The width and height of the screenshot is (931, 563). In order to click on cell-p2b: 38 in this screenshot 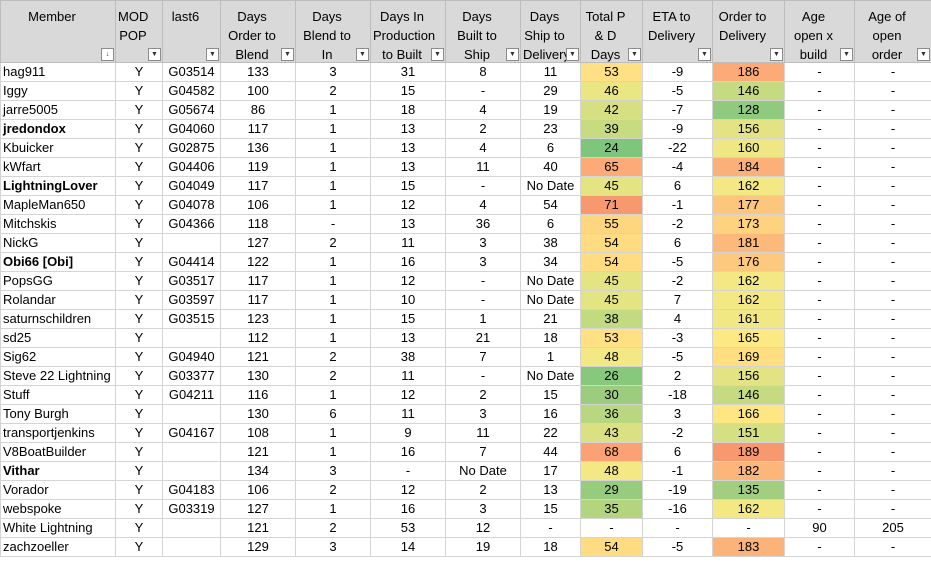, I will do `click(408, 357)`.